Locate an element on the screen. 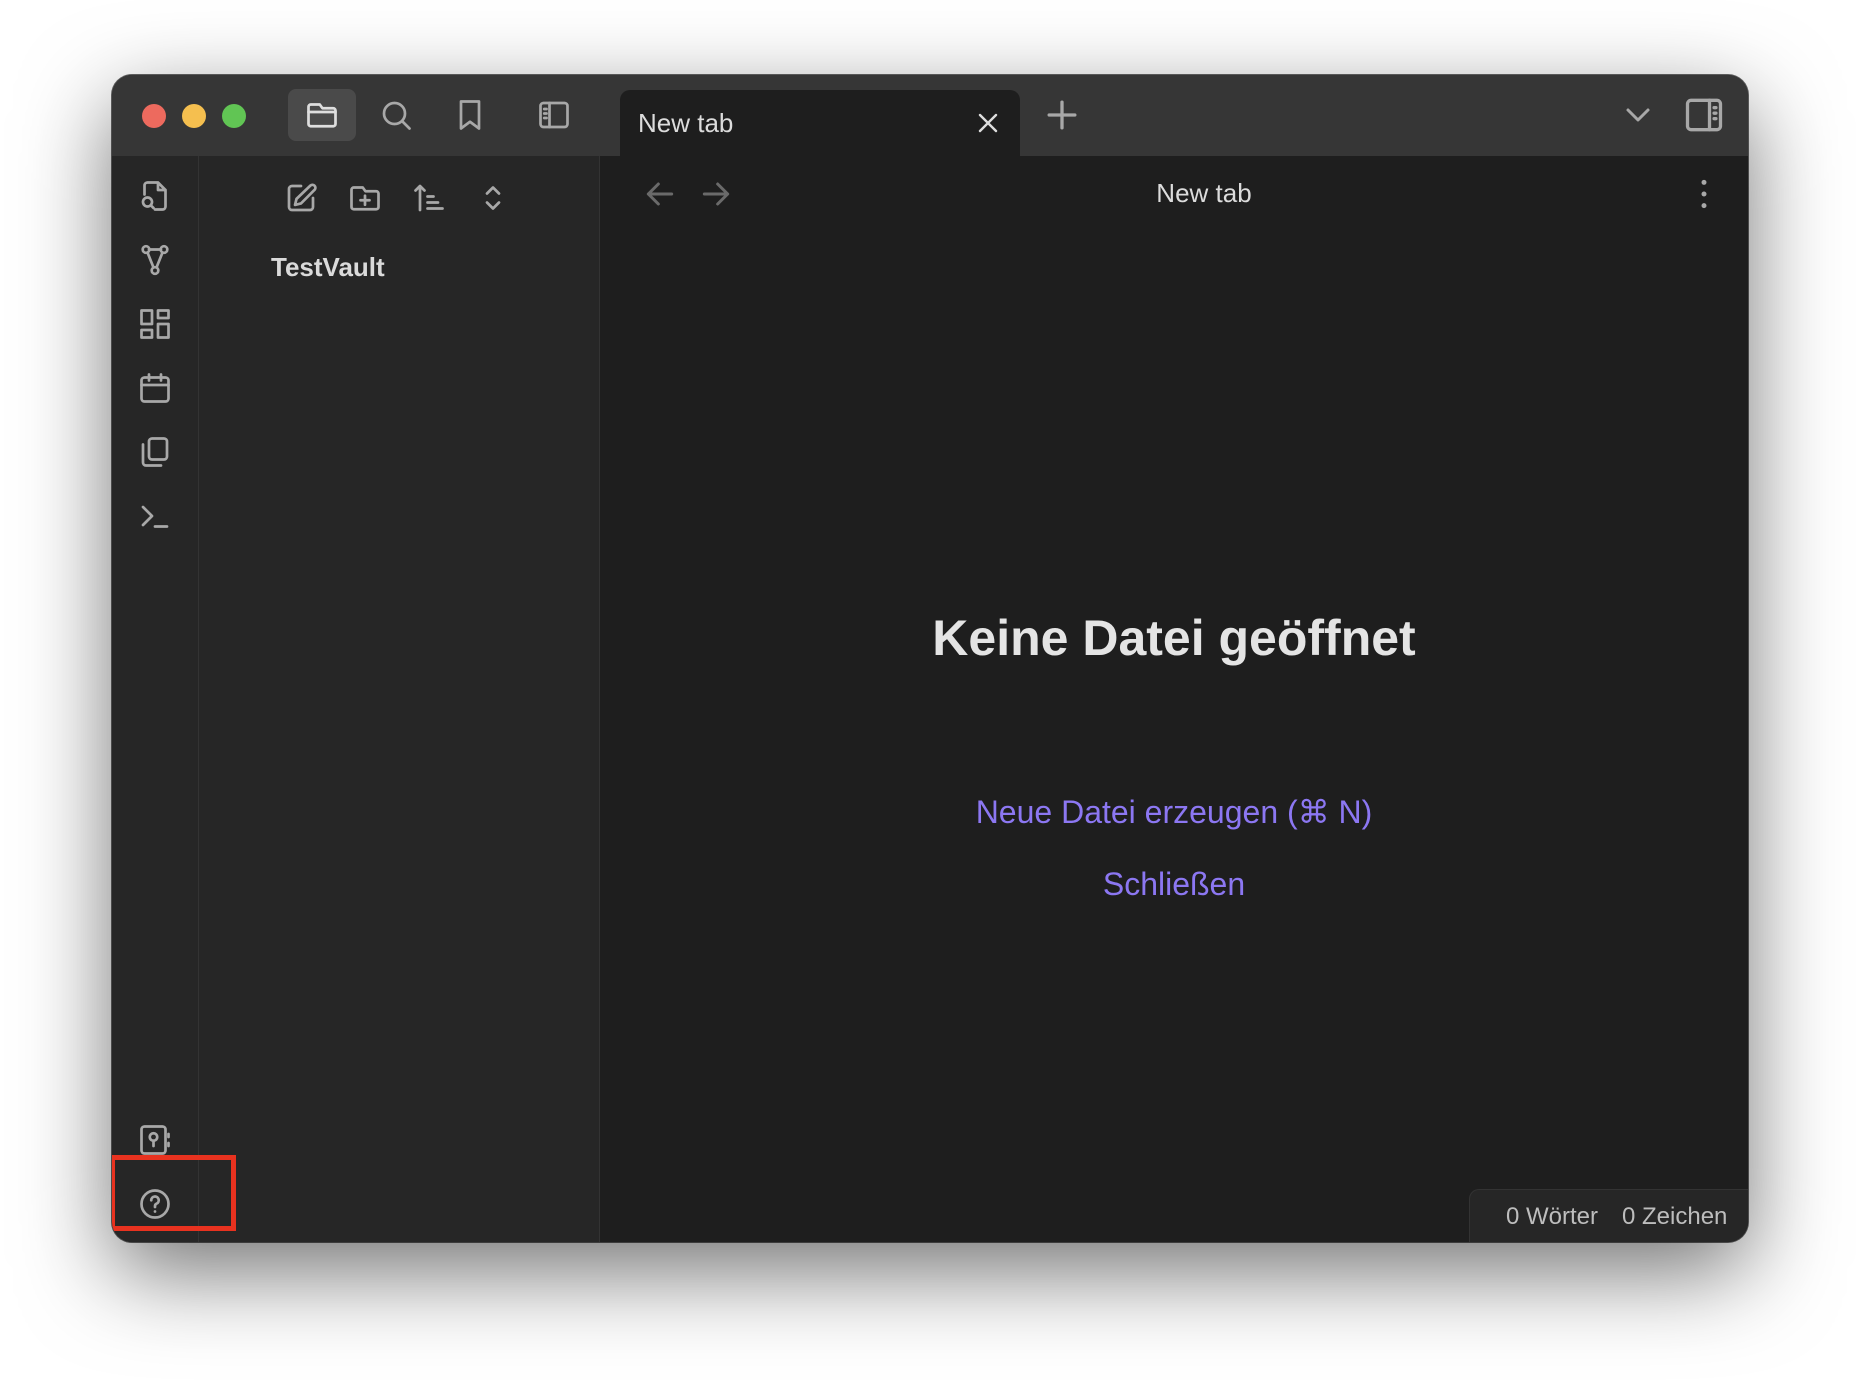 This screenshot has width=1860, height=1390. more-vertical-icon is located at coordinates (1704, 194).